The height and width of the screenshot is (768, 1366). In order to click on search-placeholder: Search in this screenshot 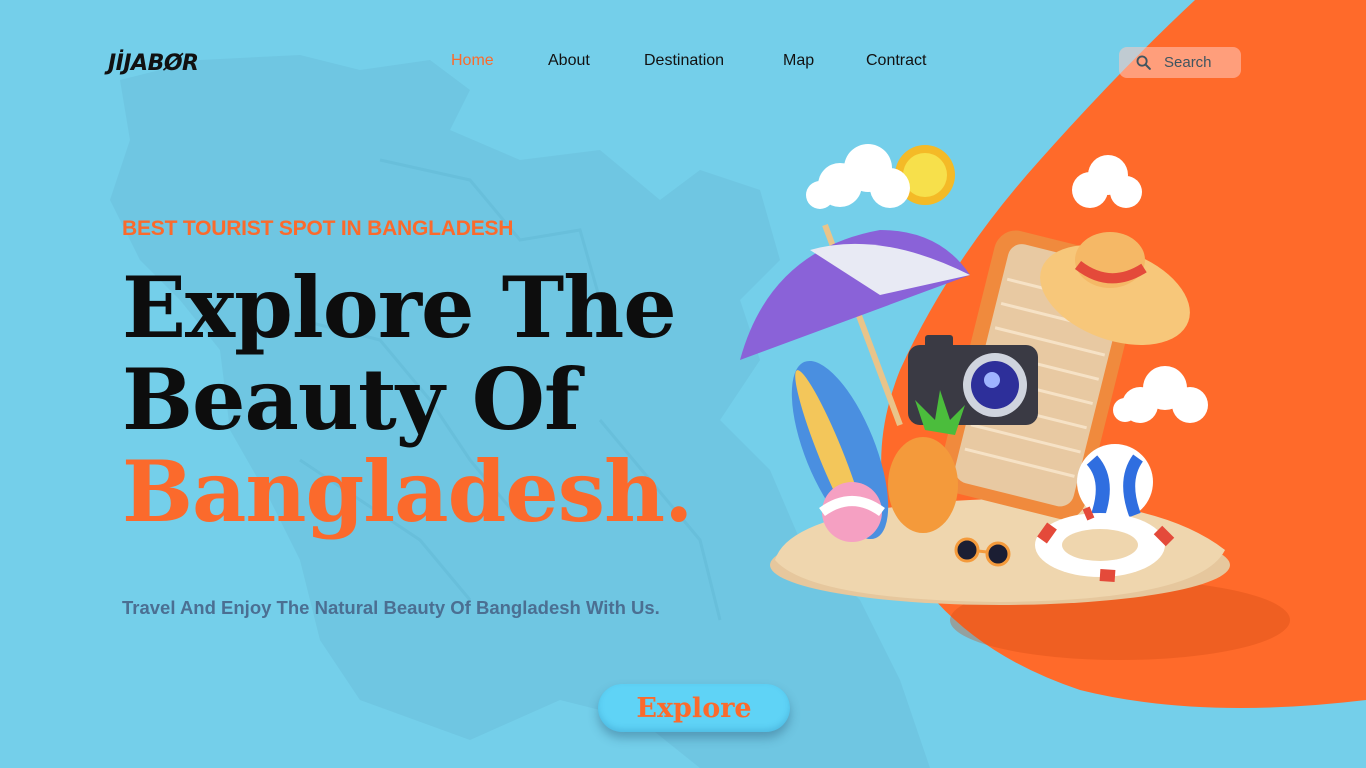, I will do `click(1188, 62)`.